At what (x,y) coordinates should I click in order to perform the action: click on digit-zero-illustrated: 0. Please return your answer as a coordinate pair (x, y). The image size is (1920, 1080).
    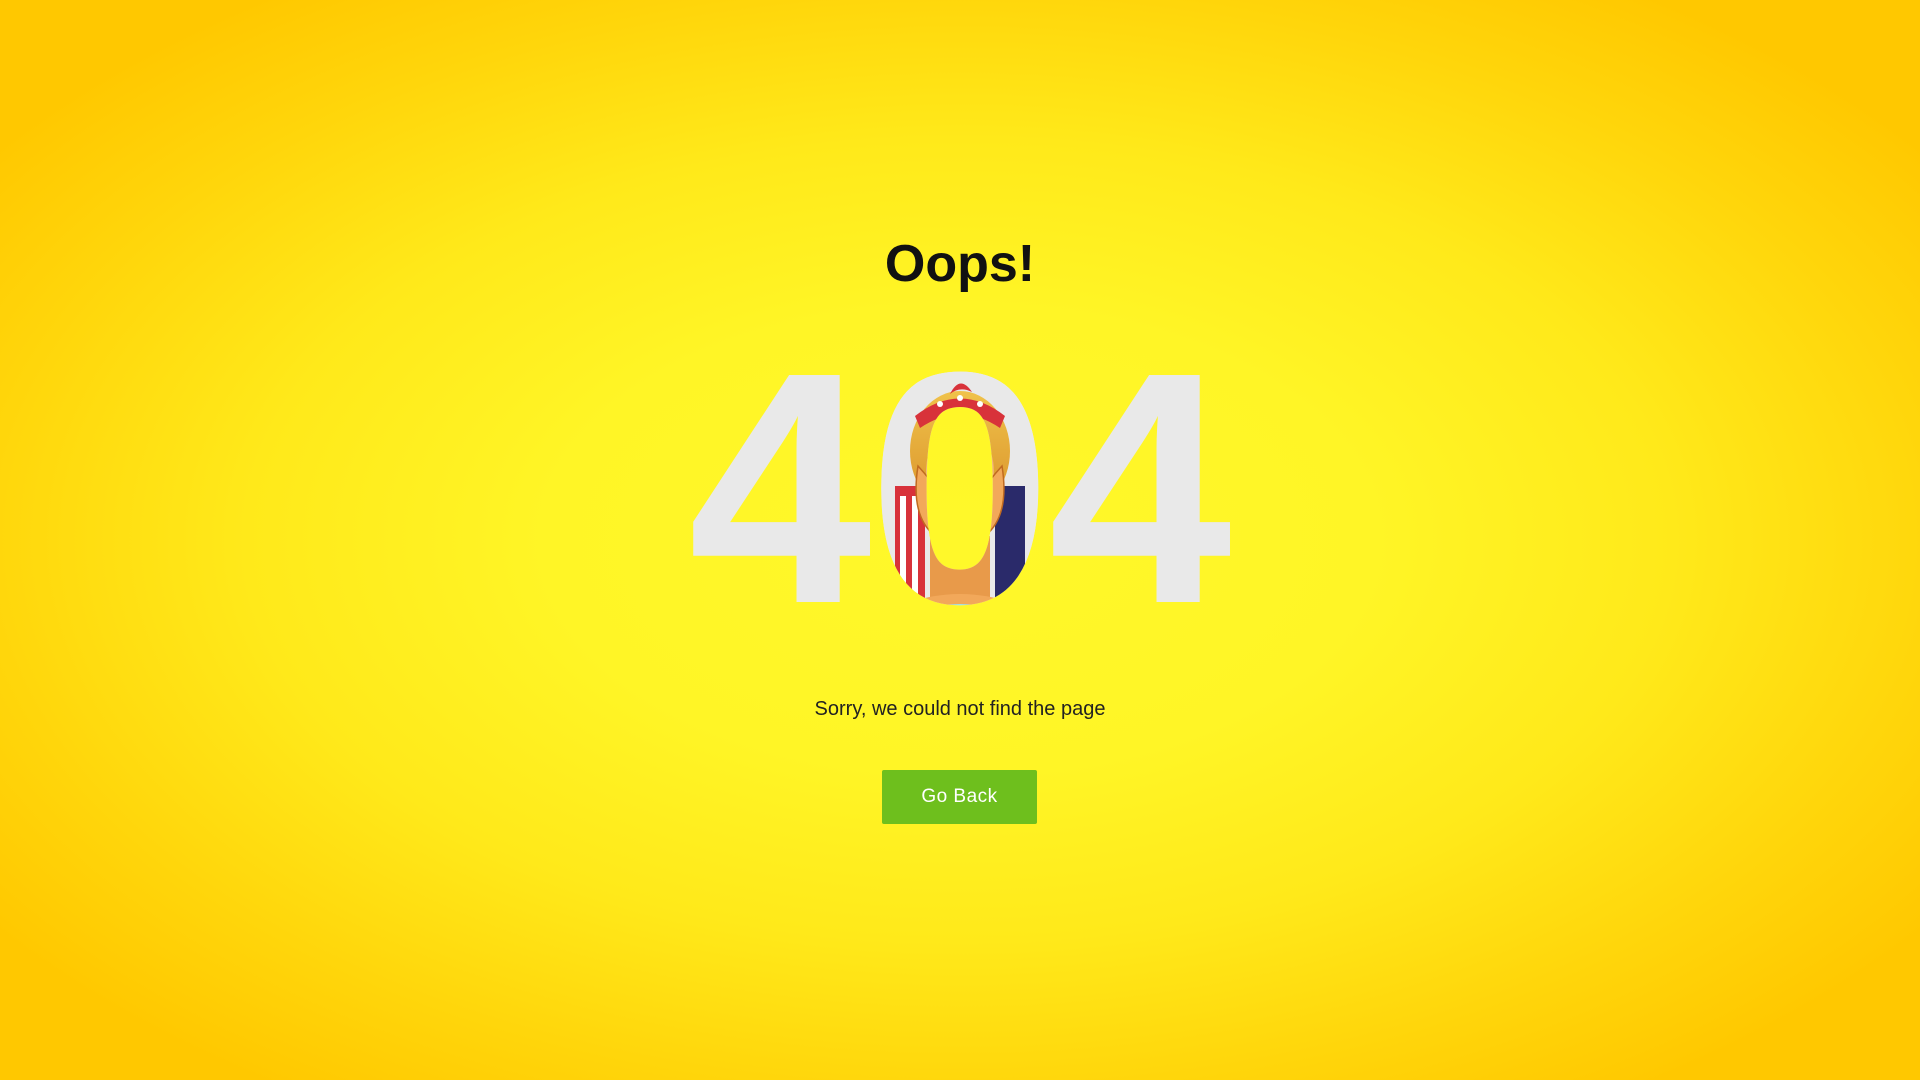
    Looking at the image, I should click on (960, 491).